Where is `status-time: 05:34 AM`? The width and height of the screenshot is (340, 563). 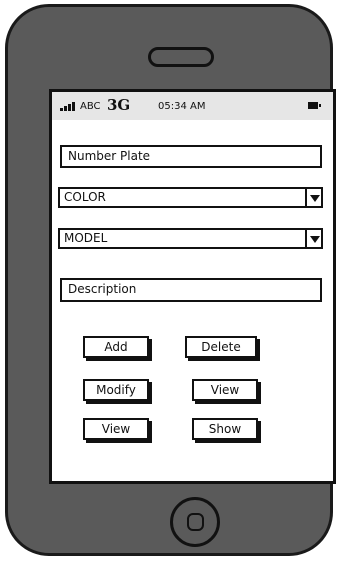 status-time: 05:34 AM is located at coordinates (182, 106).